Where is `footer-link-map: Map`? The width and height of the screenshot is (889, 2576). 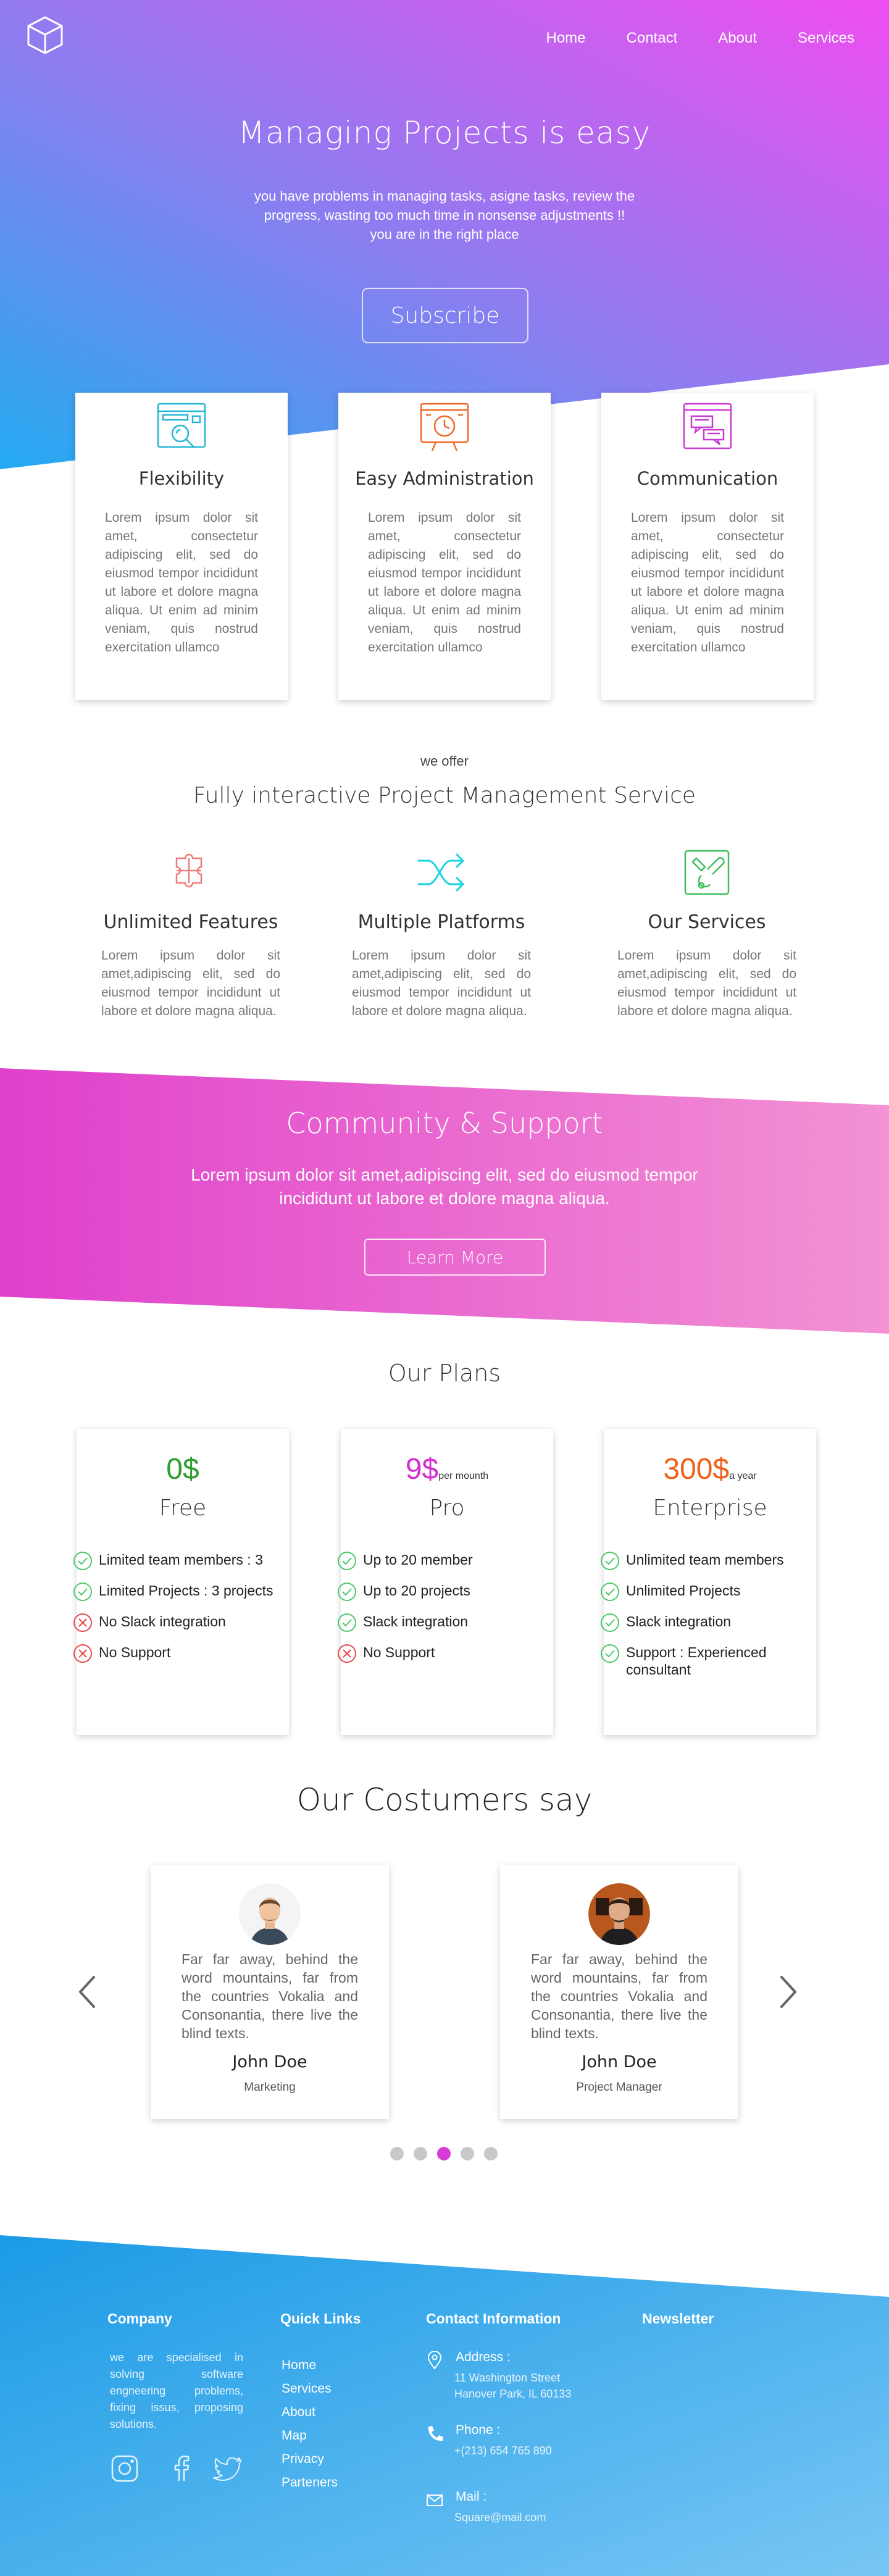 footer-link-map: Map is located at coordinates (310, 2436).